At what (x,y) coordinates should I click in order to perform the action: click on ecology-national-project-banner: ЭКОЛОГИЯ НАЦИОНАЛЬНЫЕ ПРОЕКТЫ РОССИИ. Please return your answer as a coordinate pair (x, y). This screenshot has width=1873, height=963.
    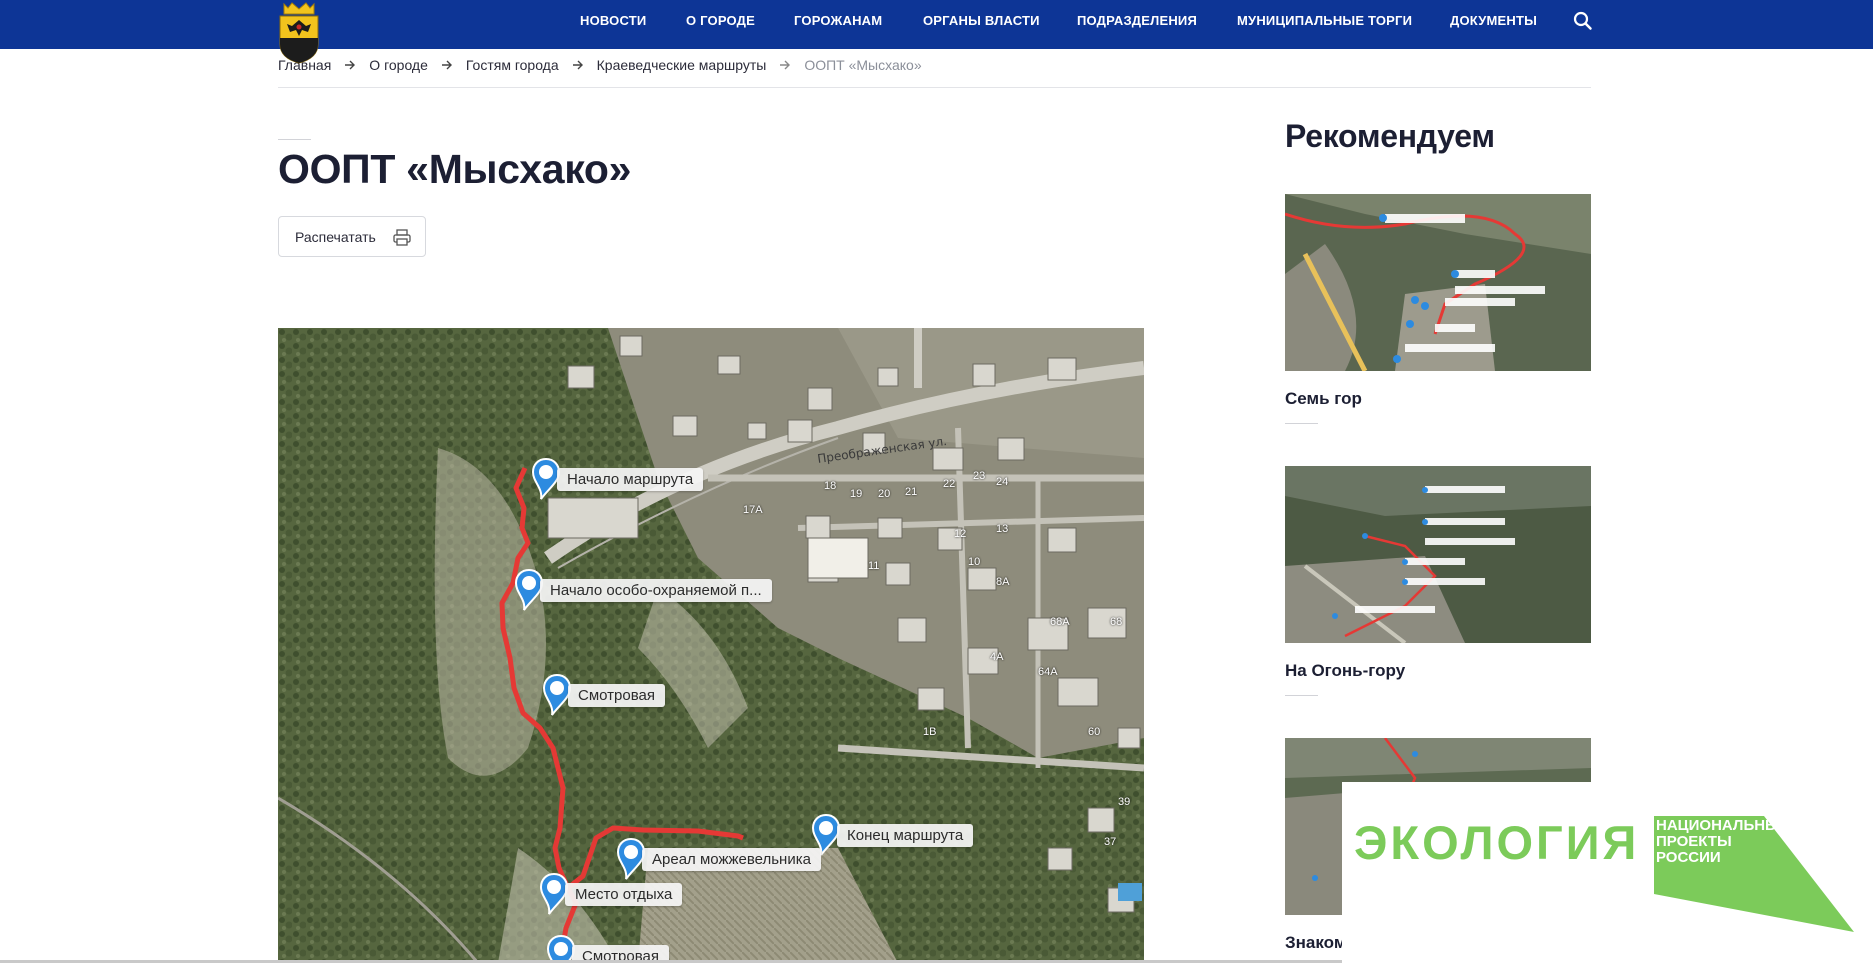
    Looking at the image, I should click on (1607, 872).